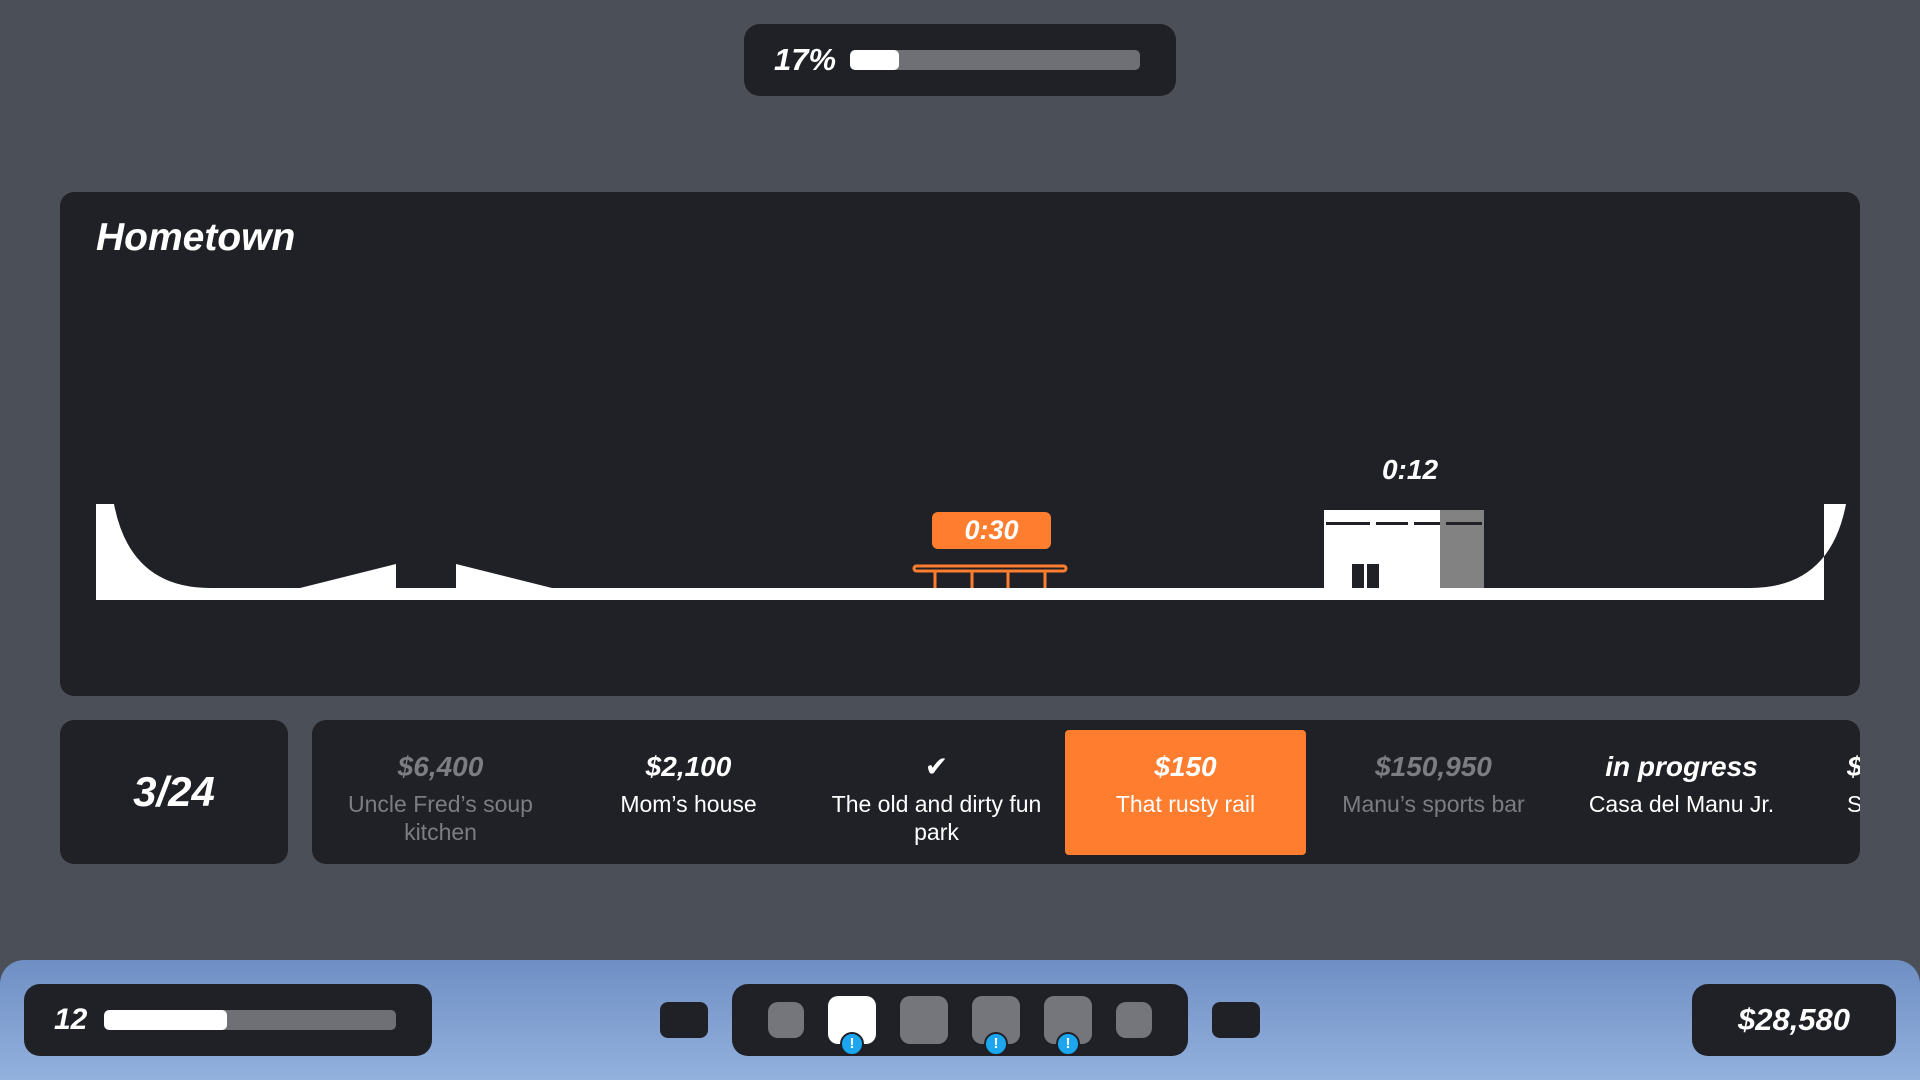 Image resolution: width=1920 pixels, height=1080 pixels. What do you see at coordinates (1794, 1020) in the screenshot?
I see `money-display: $28,580` at bounding box center [1794, 1020].